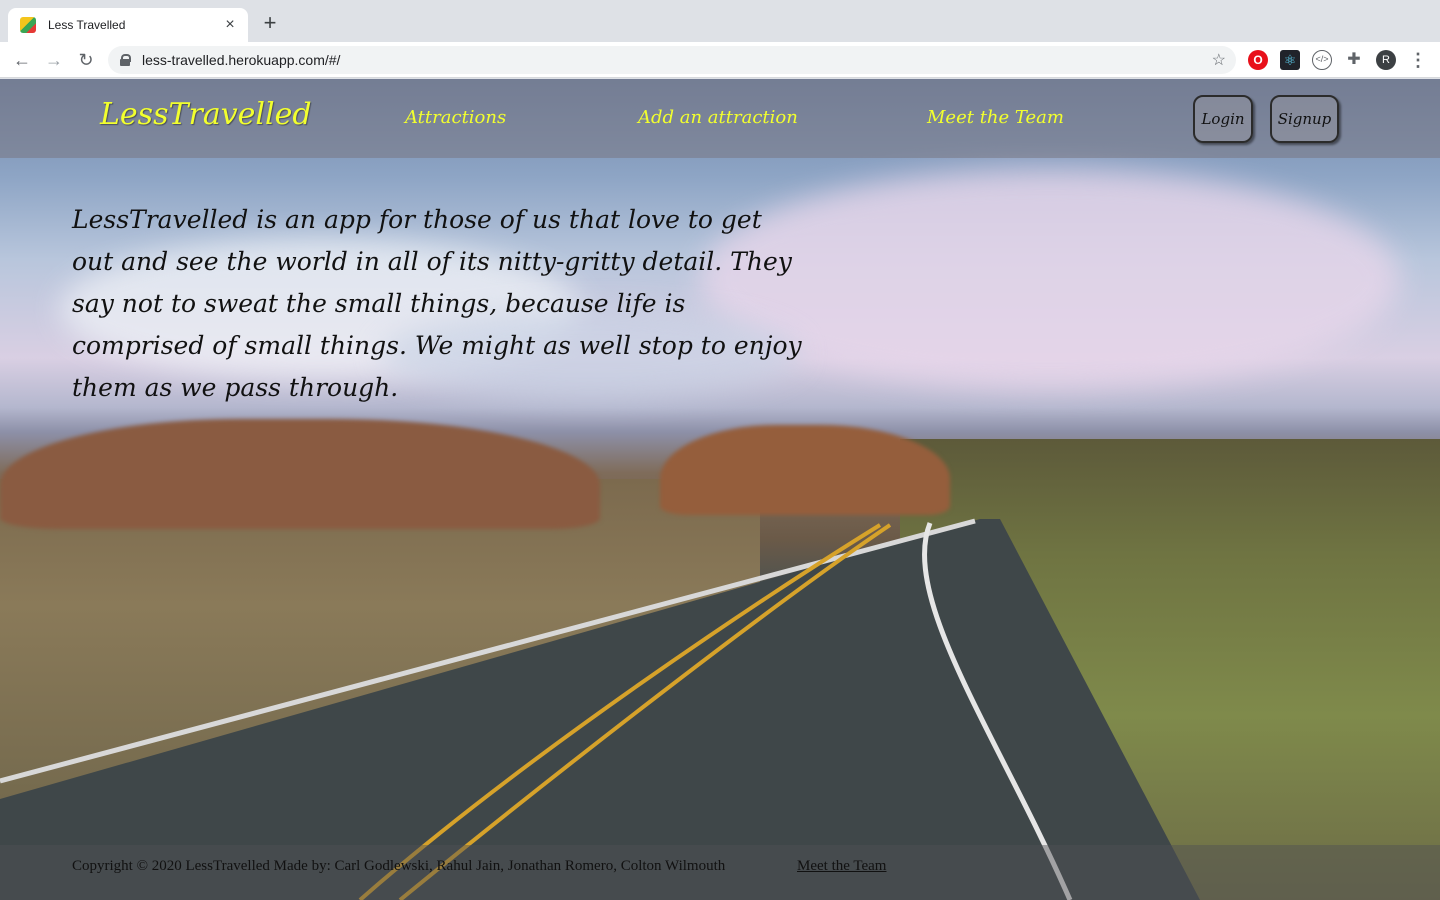  Describe the element at coordinates (128, 25) in the screenshot. I see `browser-tab: Less Travelled ×` at that location.